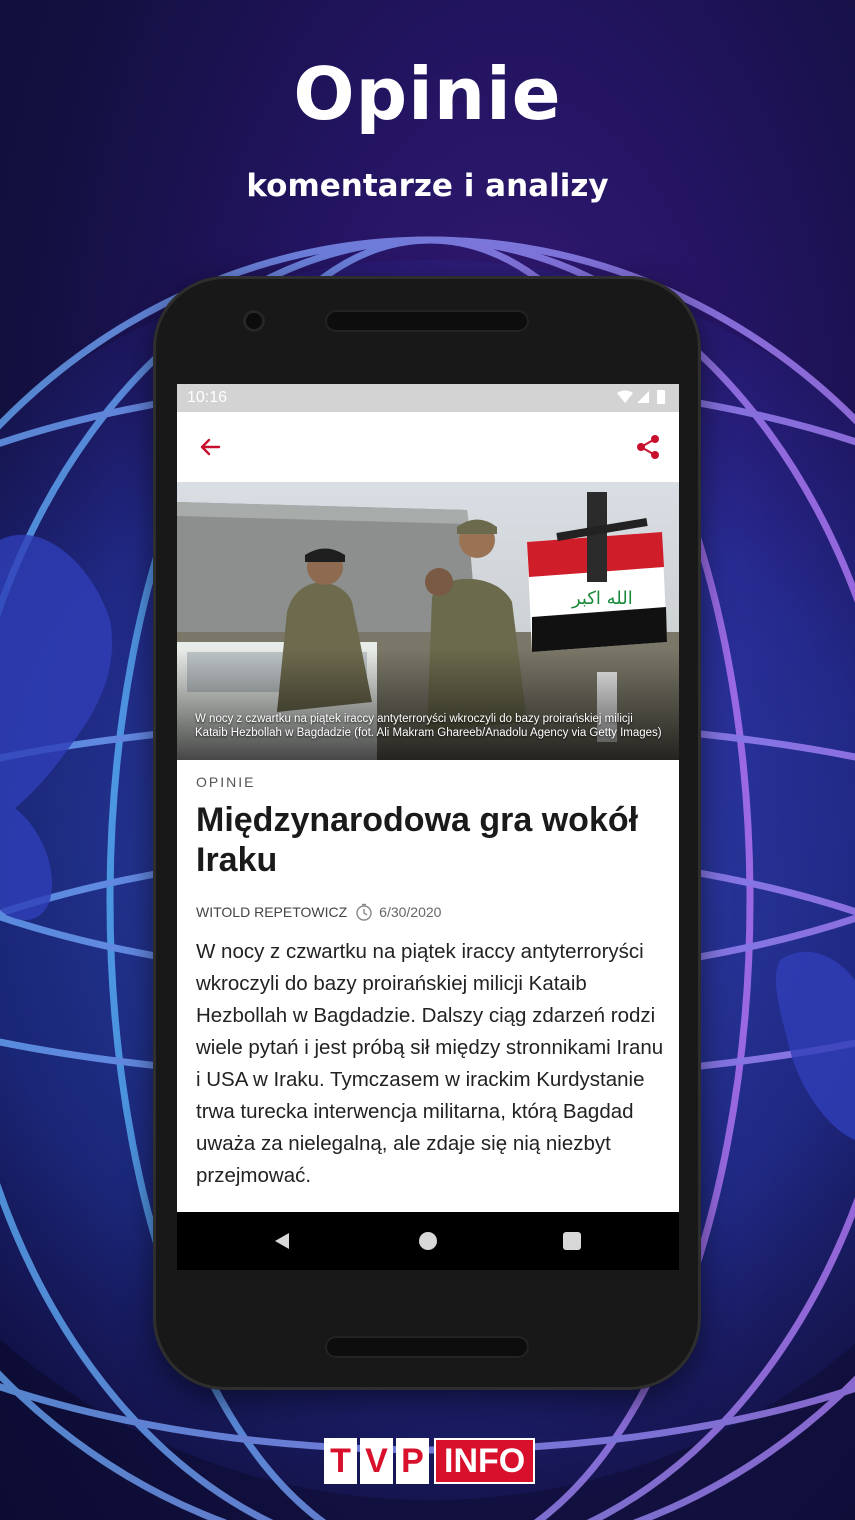 The image size is (855, 1520). I want to click on bottom-speaker, so click(427, 1347).